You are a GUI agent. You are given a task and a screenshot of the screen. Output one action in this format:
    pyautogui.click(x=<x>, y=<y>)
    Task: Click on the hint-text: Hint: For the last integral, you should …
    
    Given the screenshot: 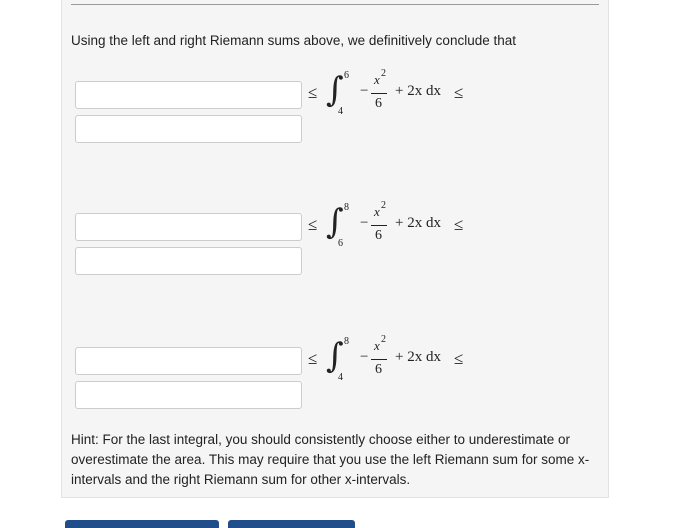 What is the action you would take?
    pyautogui.click(x=330, y=459)
    